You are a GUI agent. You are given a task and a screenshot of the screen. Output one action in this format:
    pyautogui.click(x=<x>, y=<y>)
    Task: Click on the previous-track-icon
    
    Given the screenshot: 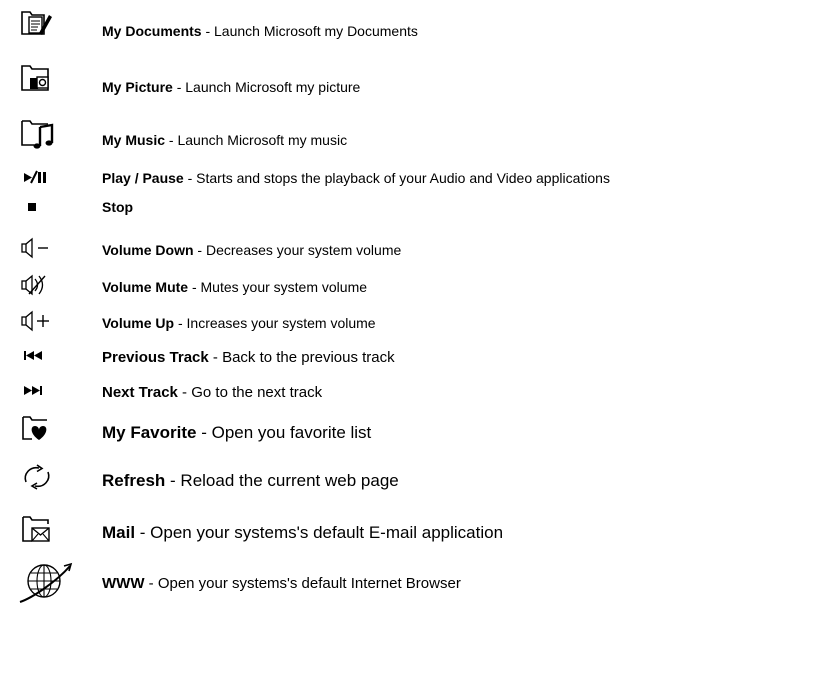 What is the action you would take?
    pyautogui.click(x=39, y=360)
    